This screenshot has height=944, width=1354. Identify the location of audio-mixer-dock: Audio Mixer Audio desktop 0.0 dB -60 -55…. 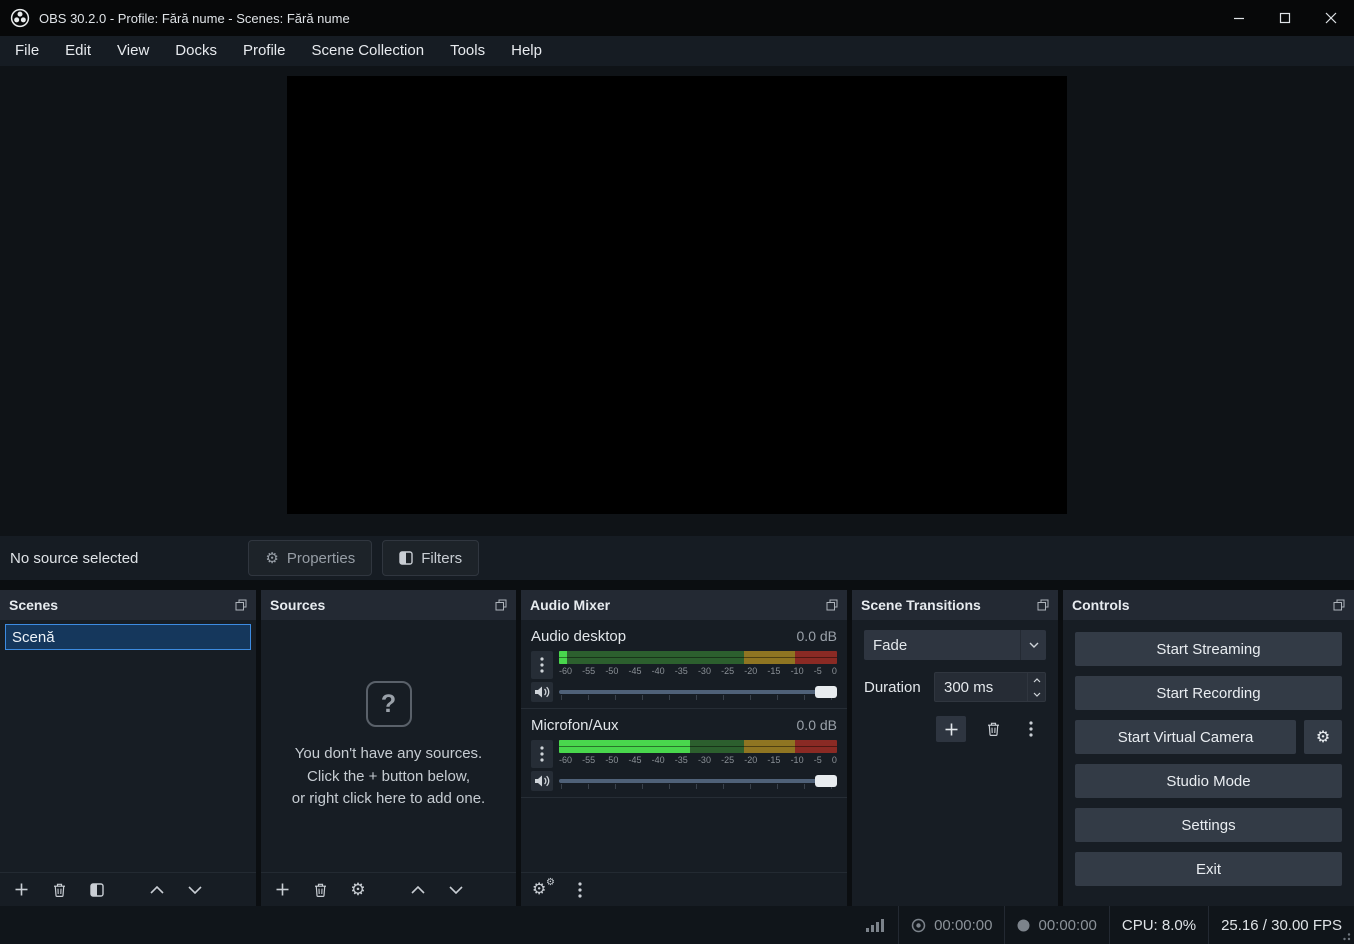
(684, 748).